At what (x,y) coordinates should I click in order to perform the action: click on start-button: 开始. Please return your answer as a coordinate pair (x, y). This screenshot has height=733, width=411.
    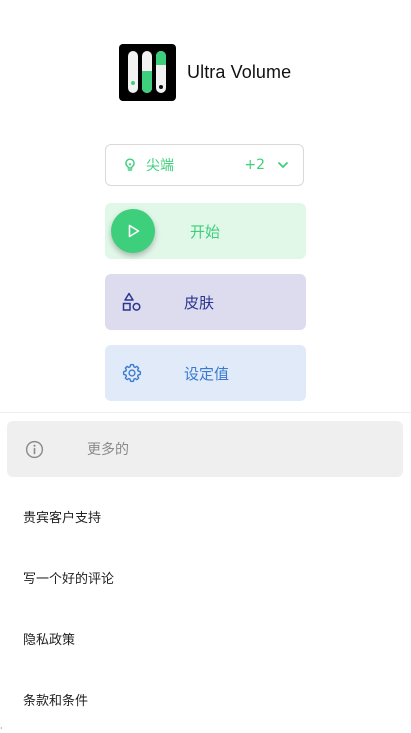
    Looking at the image, I should click on (205, 231).